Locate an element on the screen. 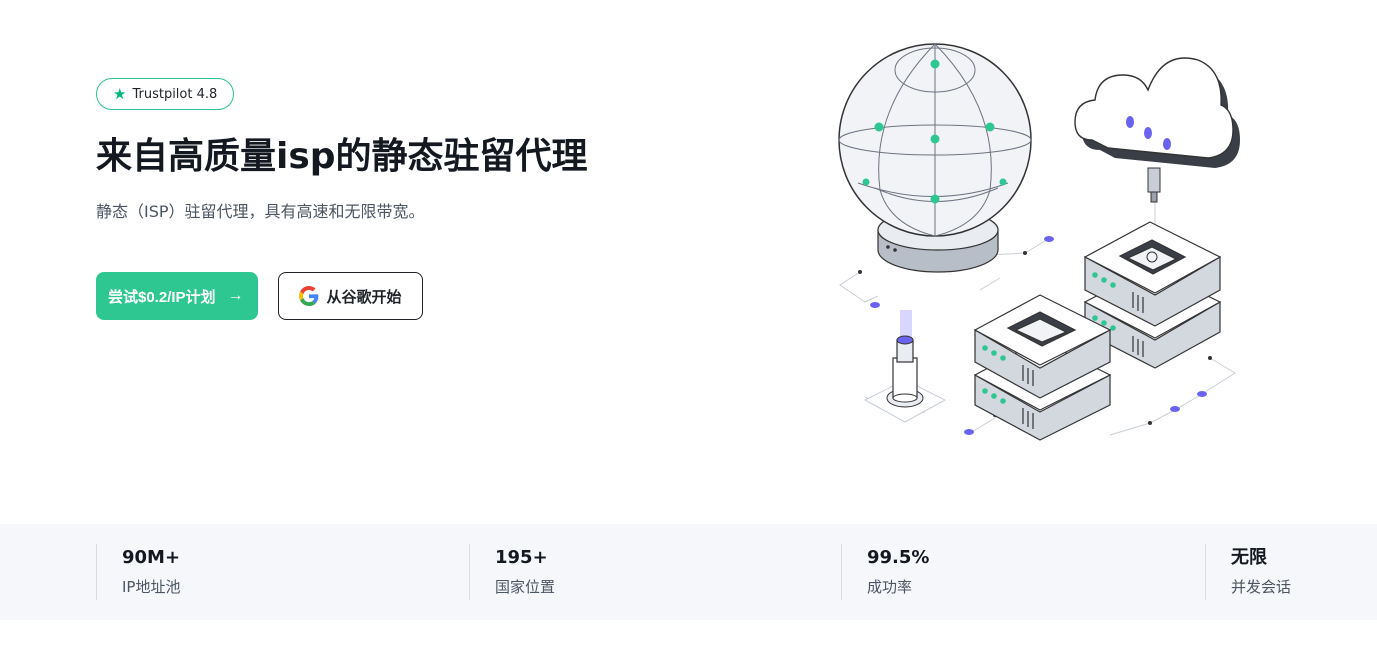  trustpilot-badge: ★ Trustpilot 4.8 is located at coordinates (165, 94).